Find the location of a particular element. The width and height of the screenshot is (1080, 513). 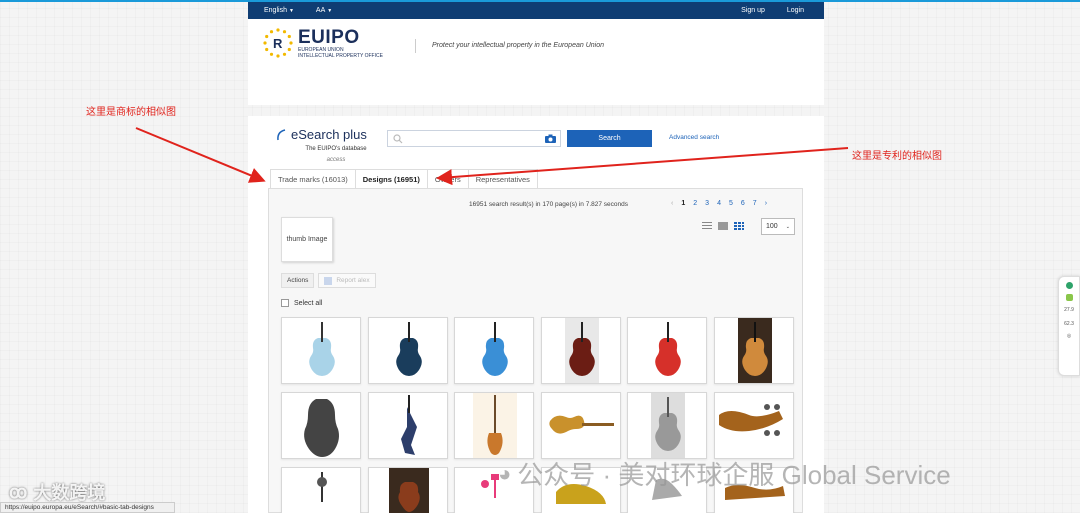

arrow-to-designs is located at coordinates (642, 166).